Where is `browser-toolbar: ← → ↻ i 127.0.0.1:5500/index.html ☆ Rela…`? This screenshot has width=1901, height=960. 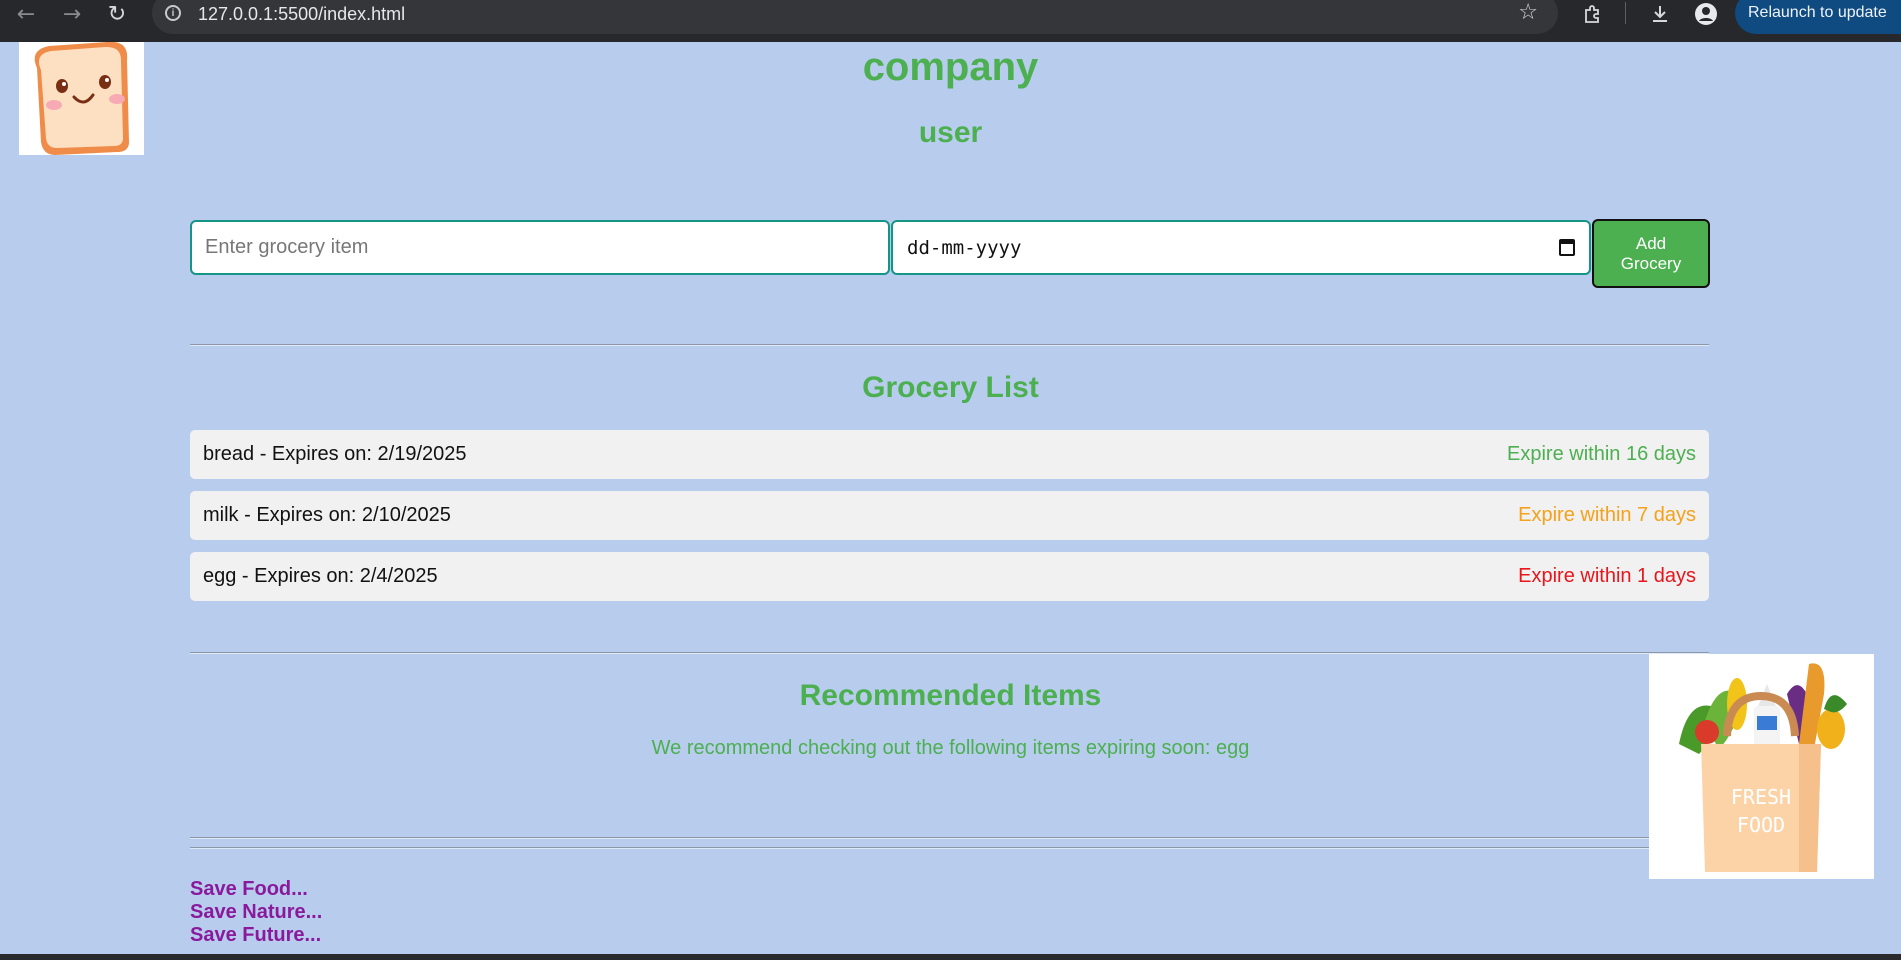 browser-toolbar: ← → ↻ i 127.0.0.1:5500/index.html ☆ Rela… is located at coordinates (950, 21).